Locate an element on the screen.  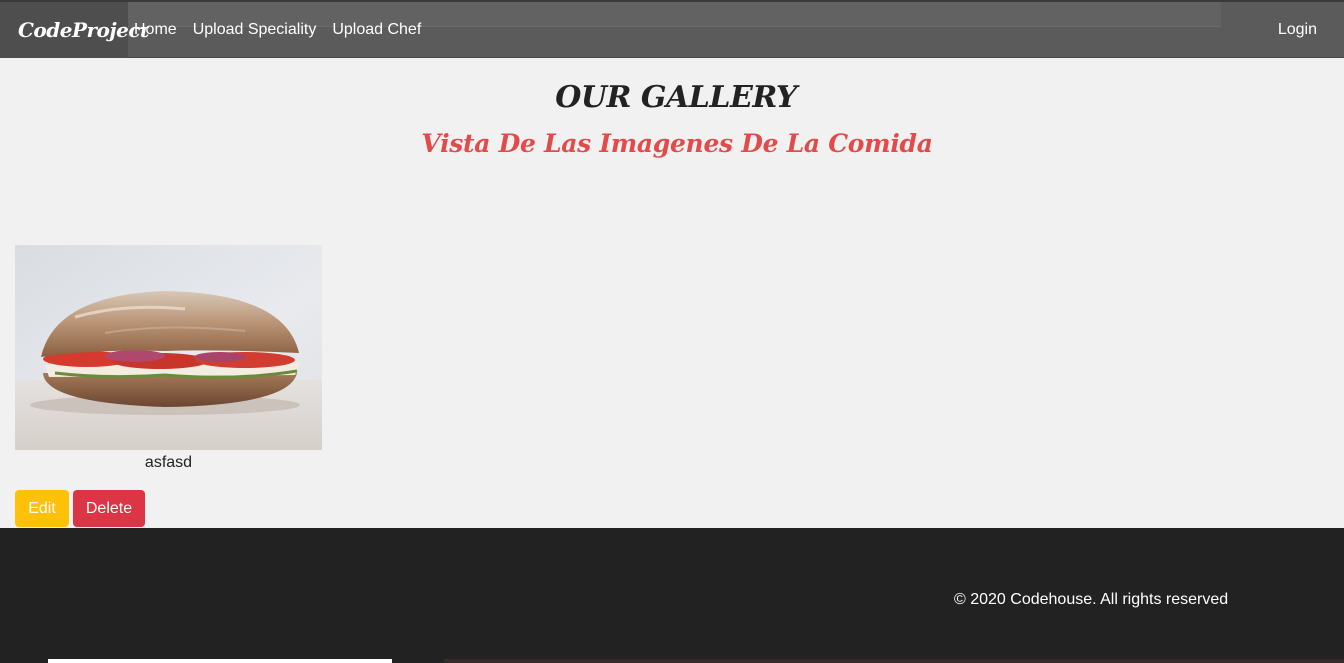
brand-logo: CodeProject is located at coordinates (74, 30).